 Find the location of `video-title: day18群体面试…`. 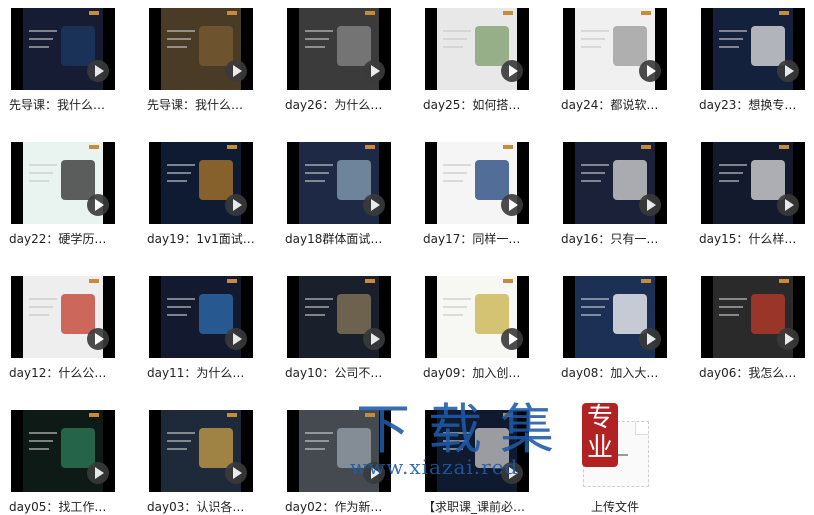

video-title: day18群体面试… is located at coordinates (345, 238).